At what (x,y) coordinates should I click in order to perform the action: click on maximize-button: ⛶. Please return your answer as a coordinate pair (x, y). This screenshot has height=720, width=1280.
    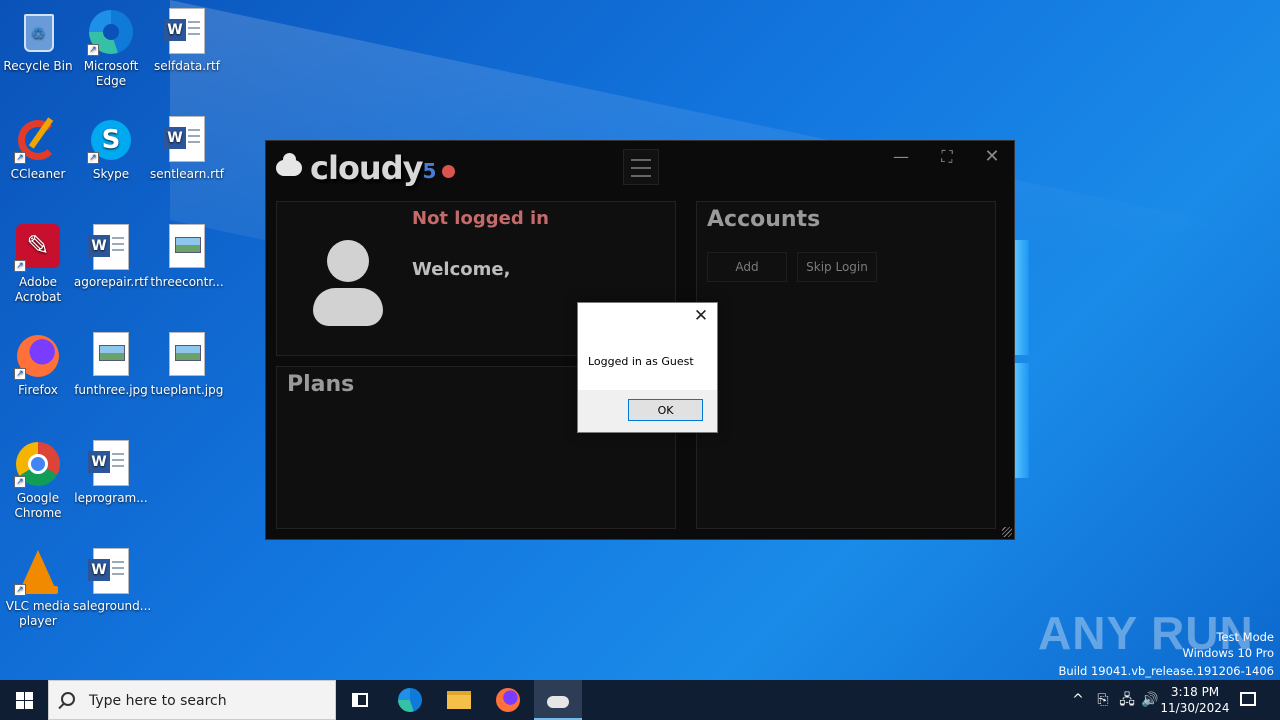
    Looking at the image, I should click on (947, 157).